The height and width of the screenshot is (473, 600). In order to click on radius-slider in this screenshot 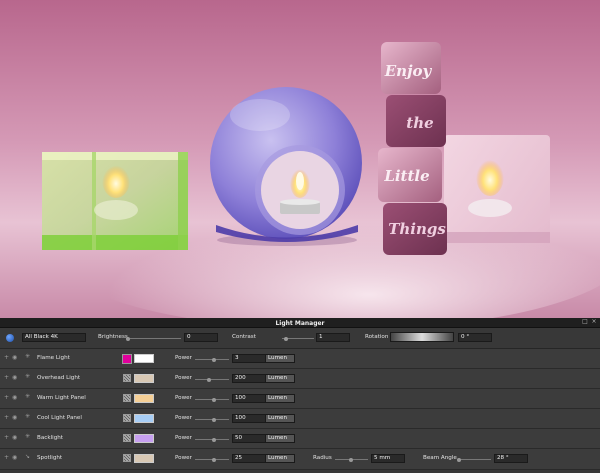, I will do `click(351, 459)`.